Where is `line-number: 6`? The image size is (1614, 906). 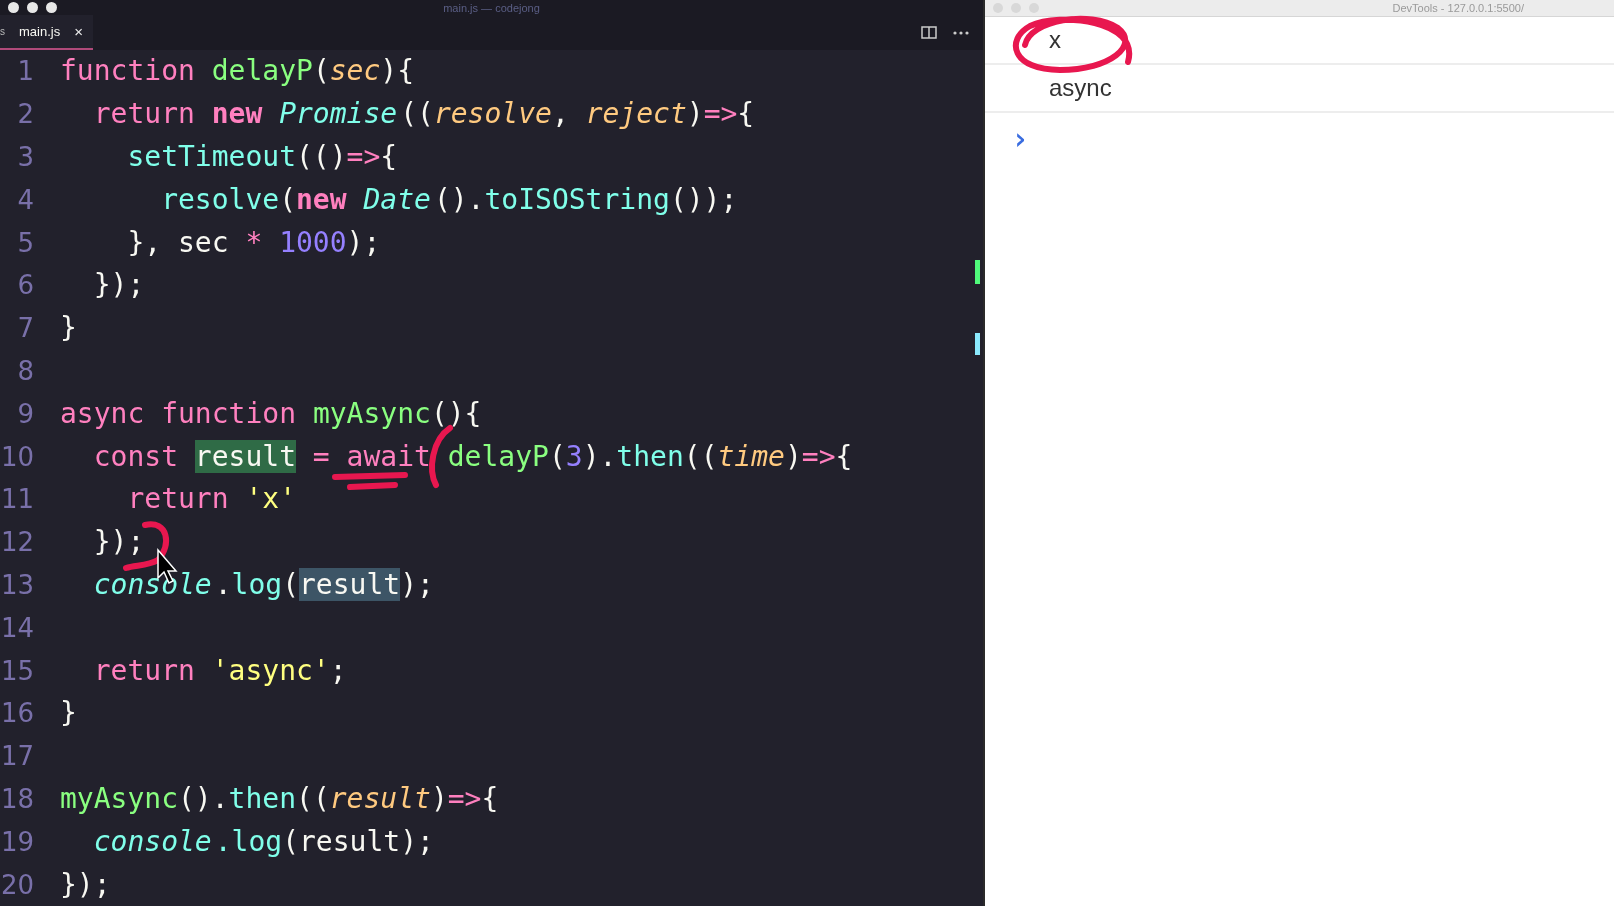
line-number: 6 is located at coordinates (25, 285).